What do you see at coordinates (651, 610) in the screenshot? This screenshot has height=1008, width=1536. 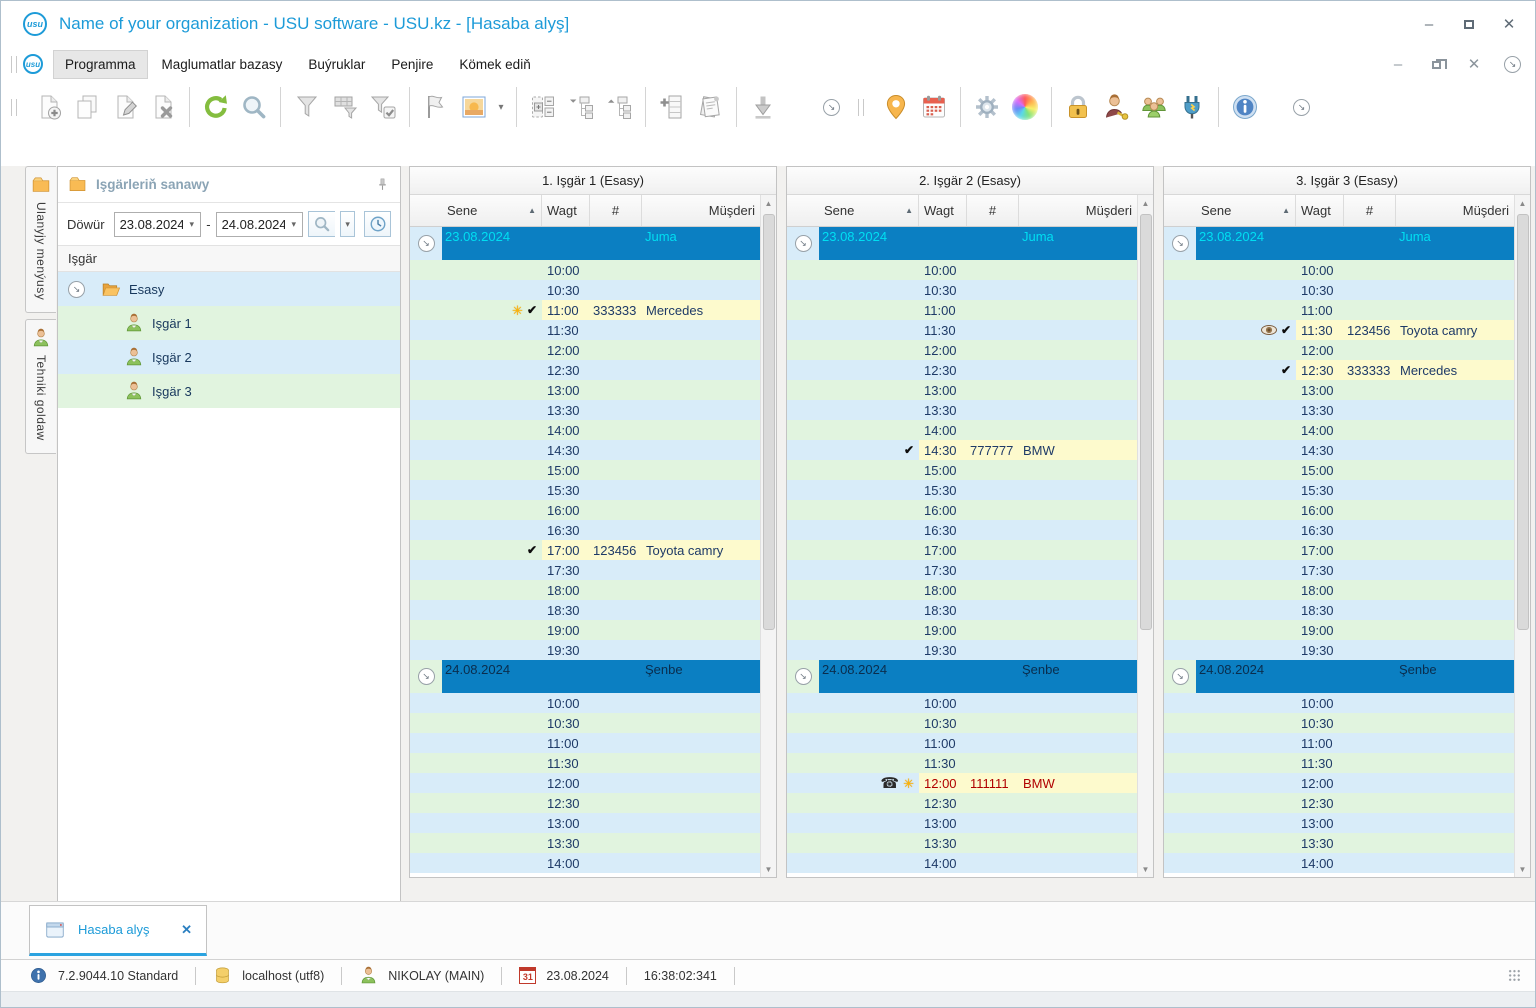 I see `empty-slot-cells: 18:30` at bounding box center [651, 610].